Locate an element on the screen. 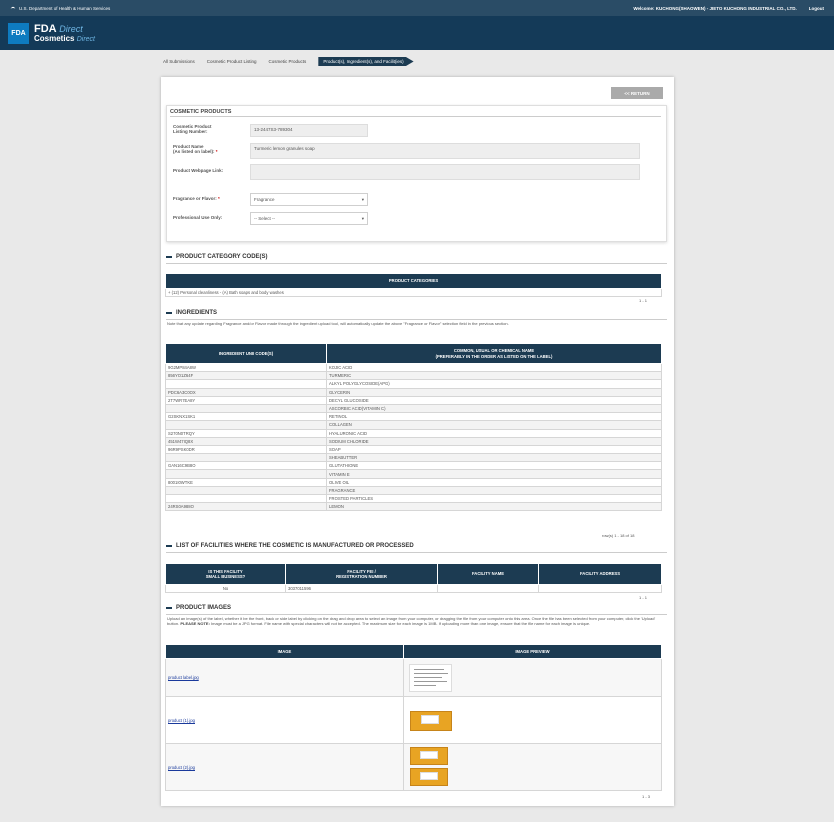  ingredient-name: SODIUM CHLORIDE is located at coordinates (494, 441).